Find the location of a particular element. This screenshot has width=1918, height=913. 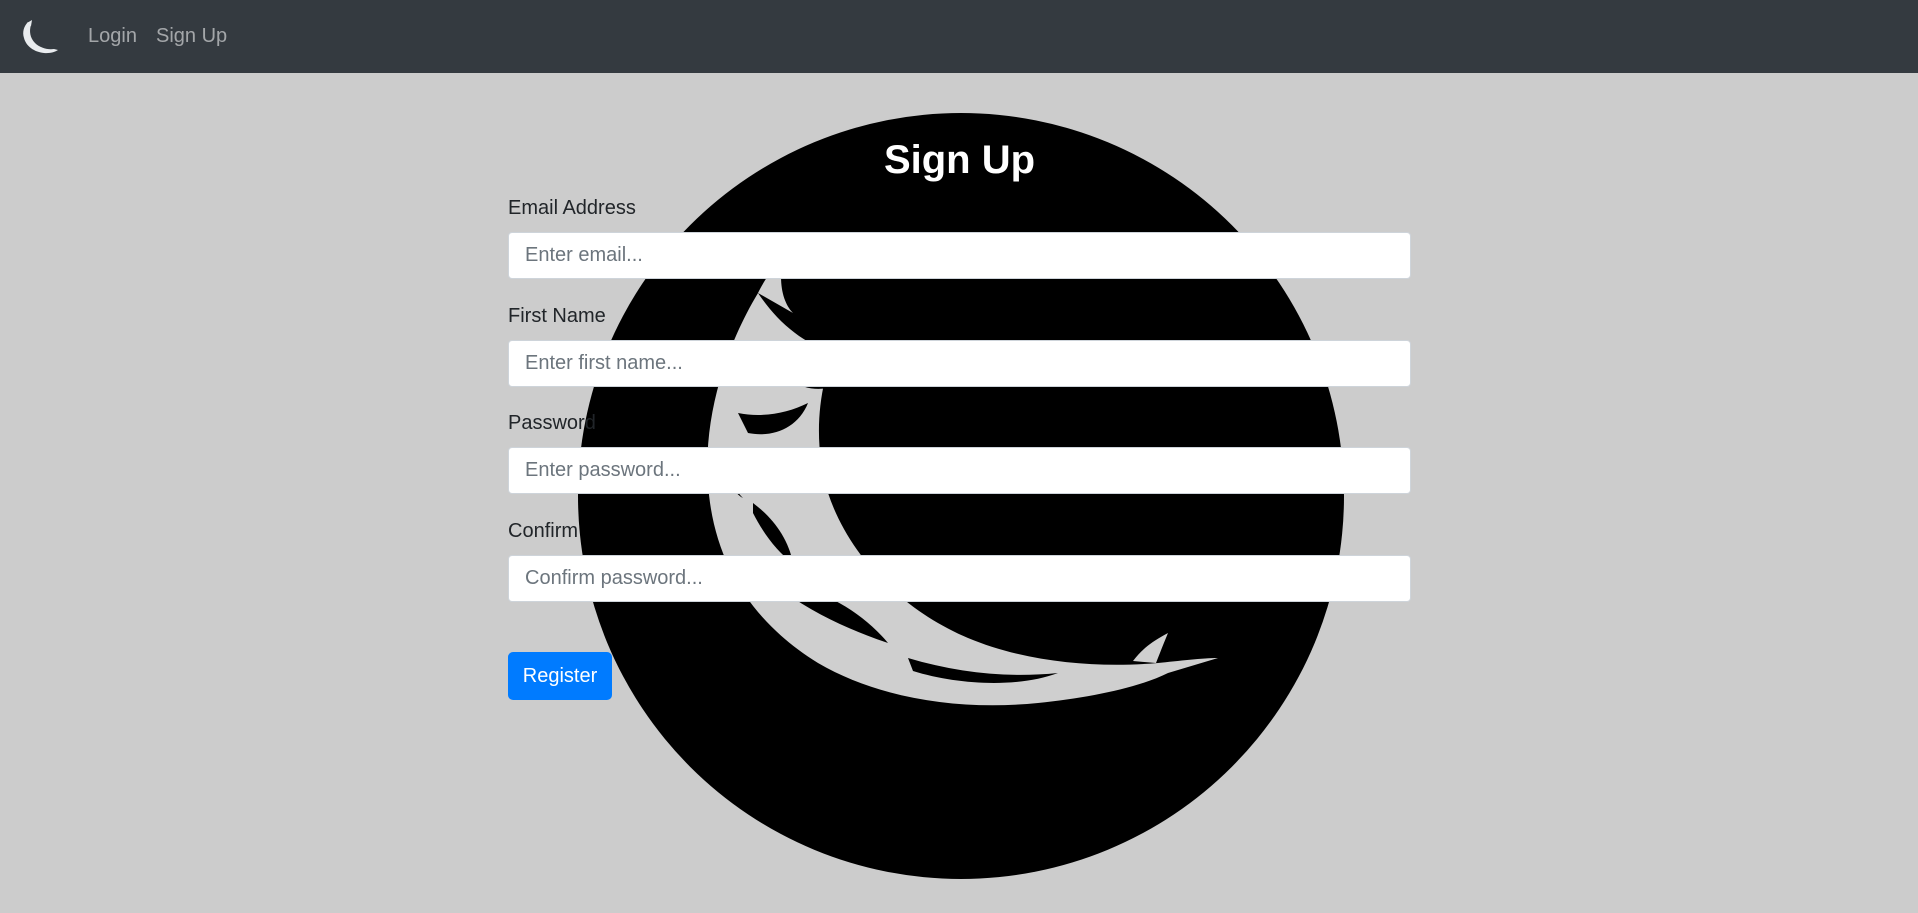

nav-signup-link: Sign Up is located at coordinates (191, 36).